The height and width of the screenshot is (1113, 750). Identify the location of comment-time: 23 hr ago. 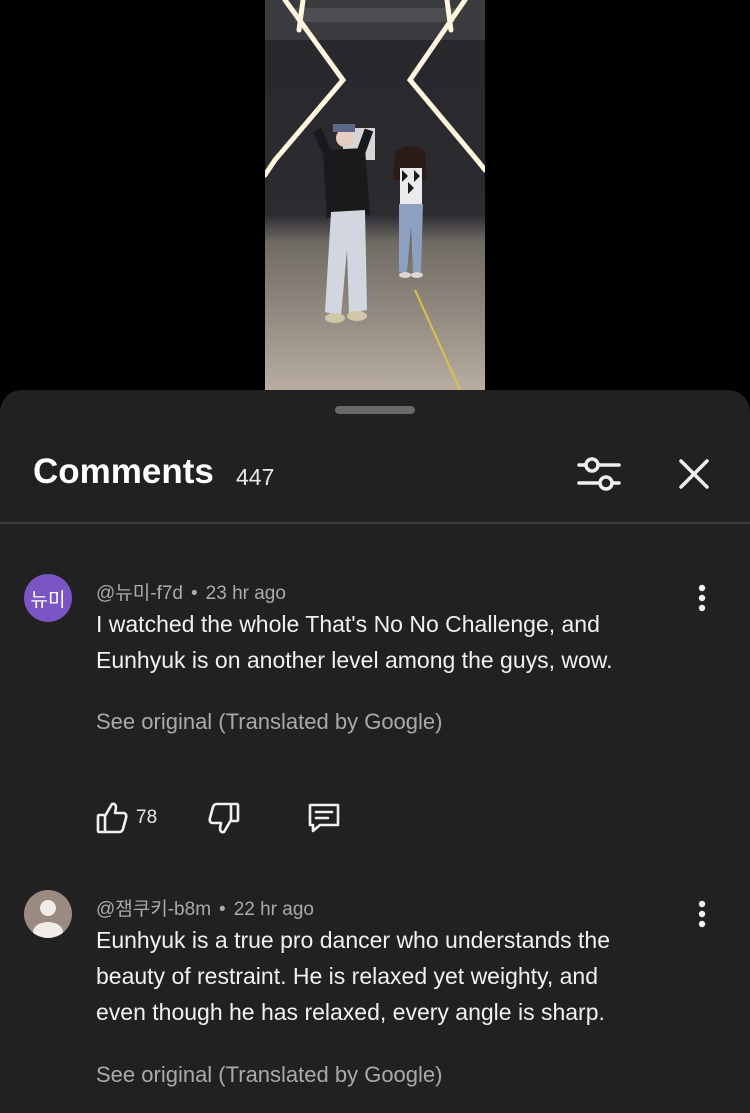
(245, 593).